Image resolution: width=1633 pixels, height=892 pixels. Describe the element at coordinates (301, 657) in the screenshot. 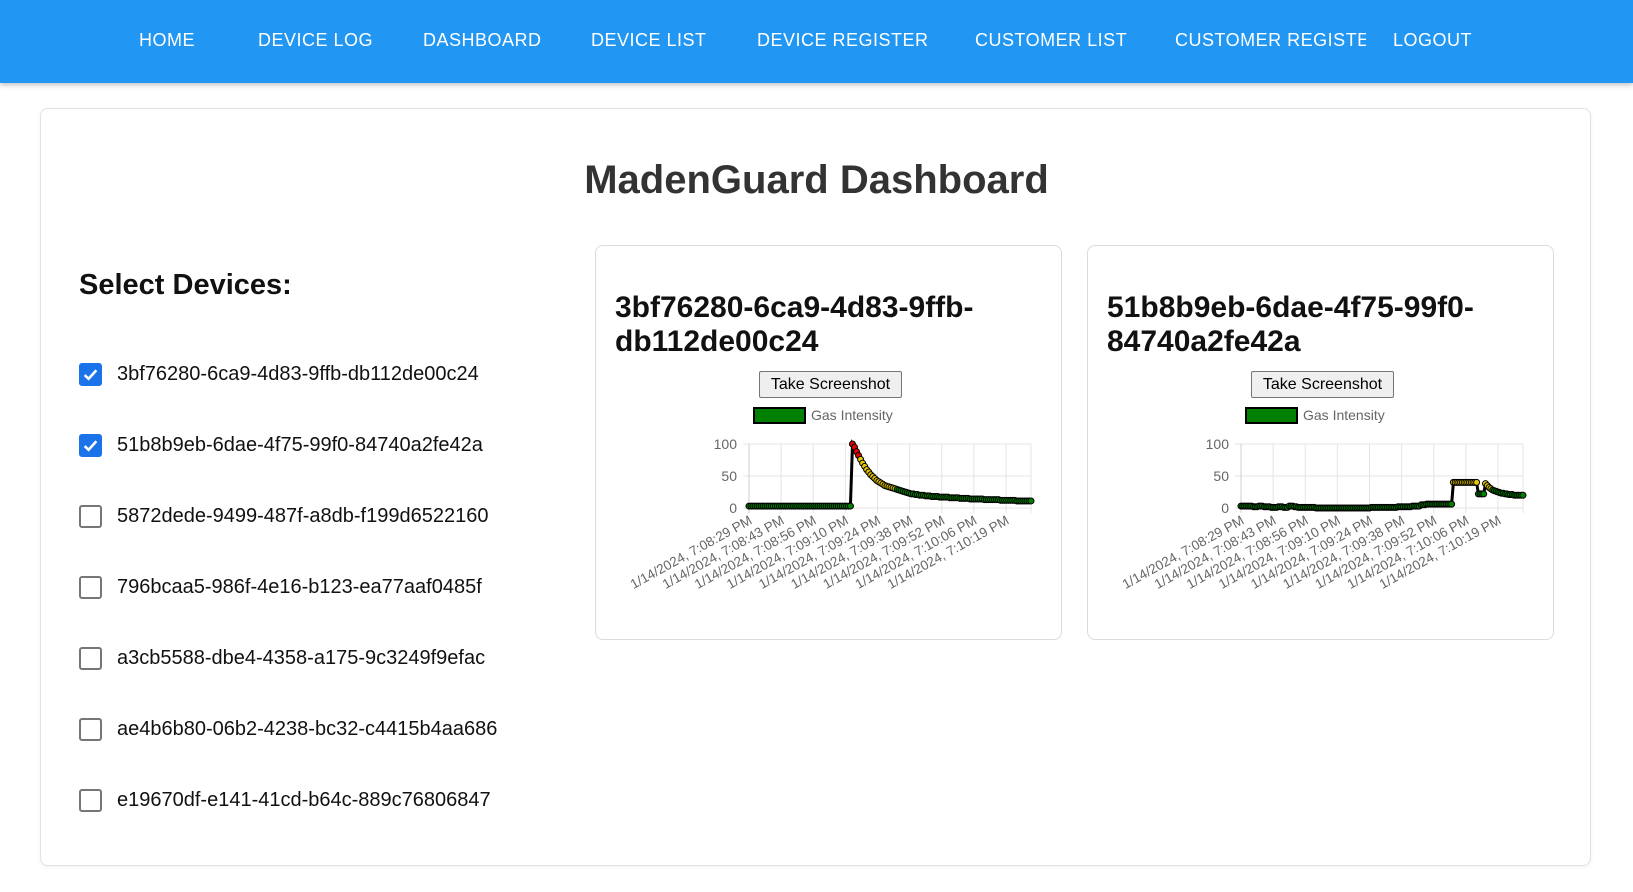

I see `device-label: a3cb5588-dbe4-4358-a175-9c3249f9efac` at that location.